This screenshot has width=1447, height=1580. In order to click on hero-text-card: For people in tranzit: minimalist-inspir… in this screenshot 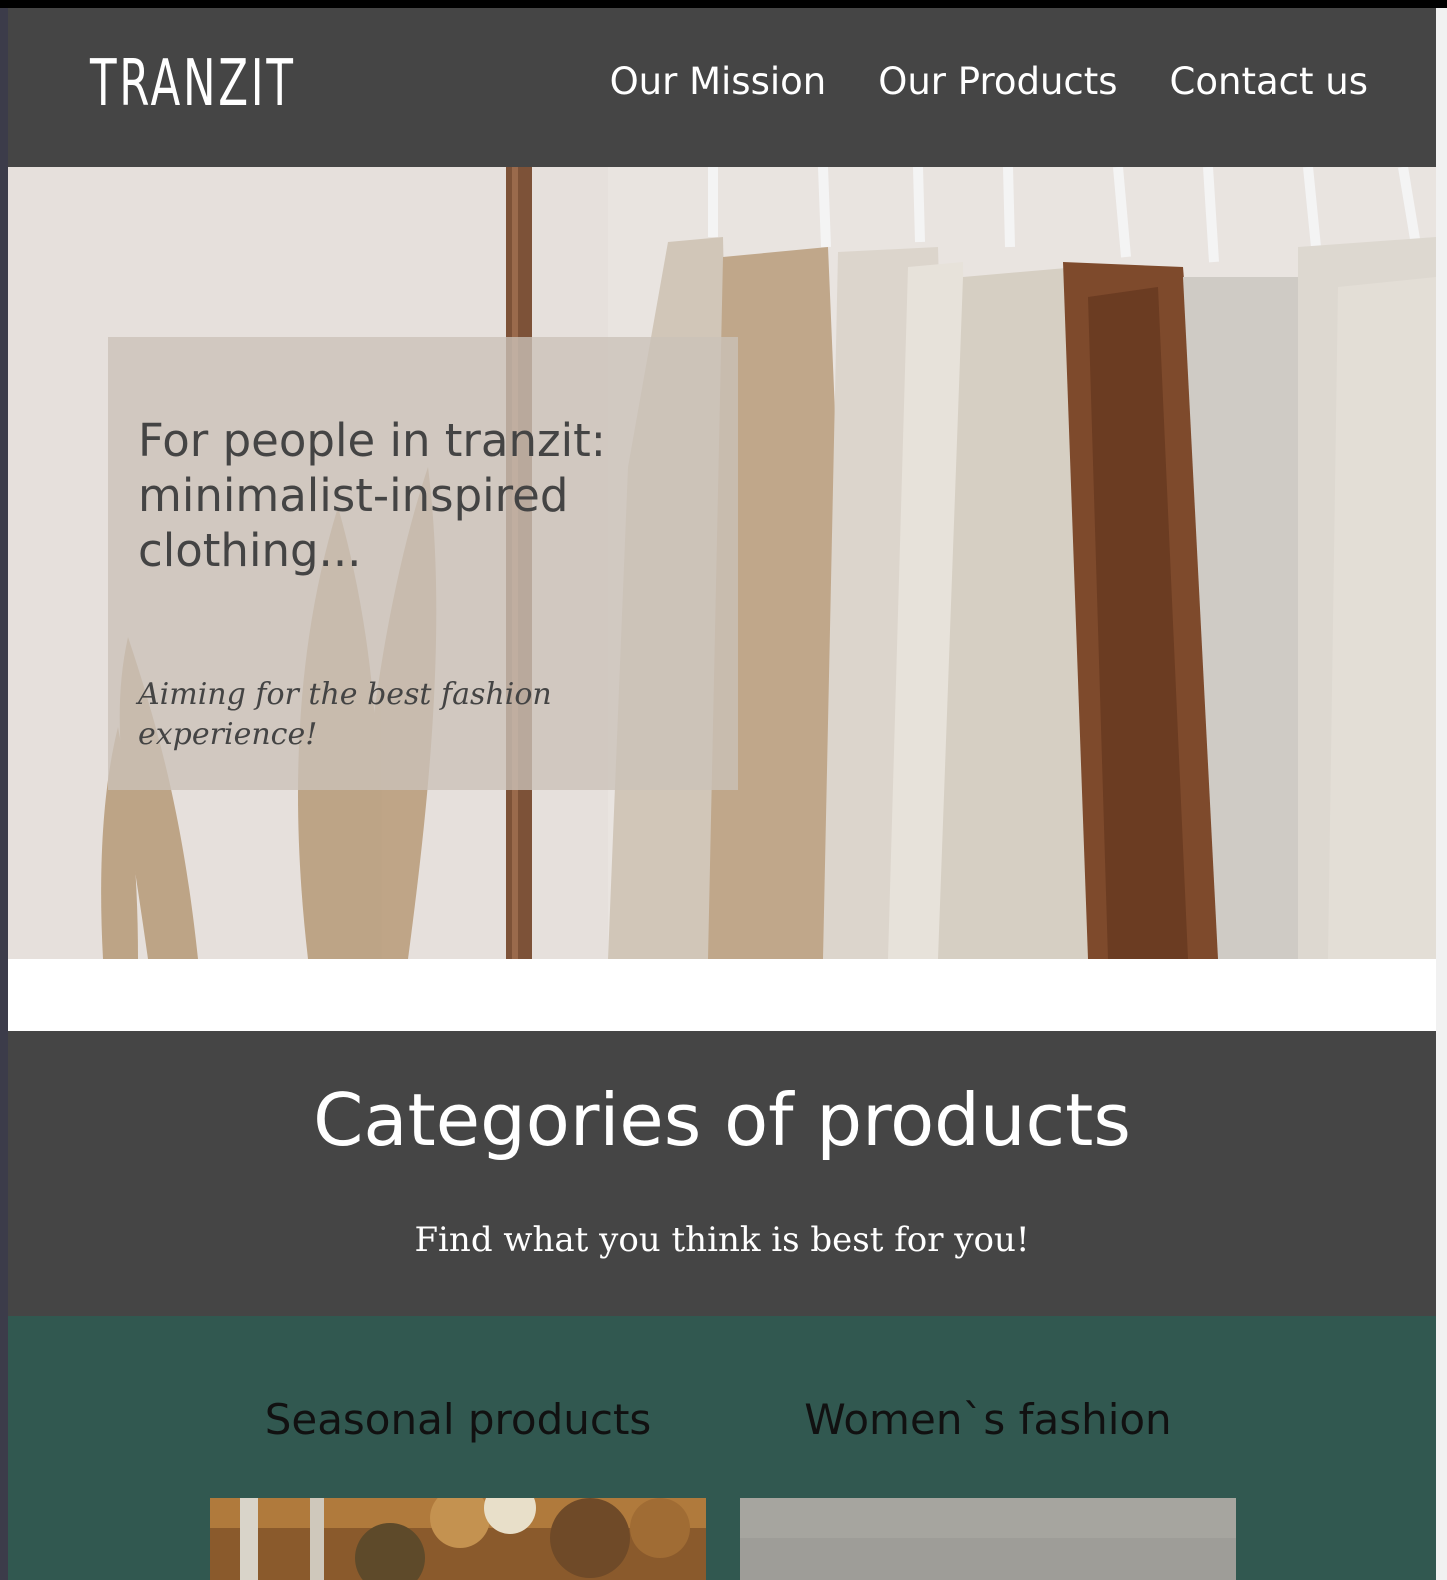, I will do `click(423, 563)`.